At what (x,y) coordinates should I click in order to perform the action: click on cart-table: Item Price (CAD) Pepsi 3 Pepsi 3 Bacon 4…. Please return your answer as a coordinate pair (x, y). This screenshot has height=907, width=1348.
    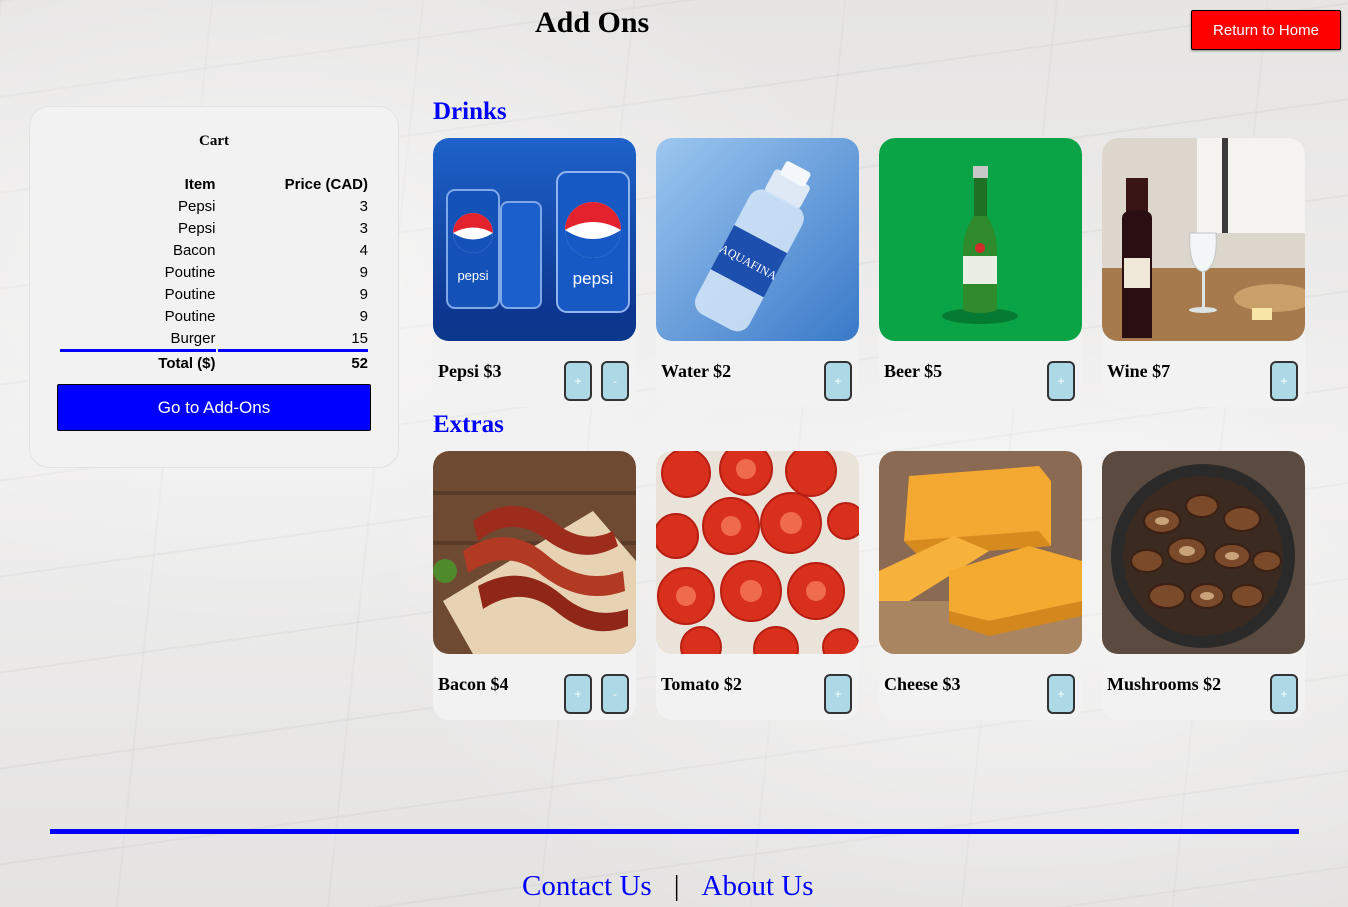
    Looking at the image, I should click on (214, 273).